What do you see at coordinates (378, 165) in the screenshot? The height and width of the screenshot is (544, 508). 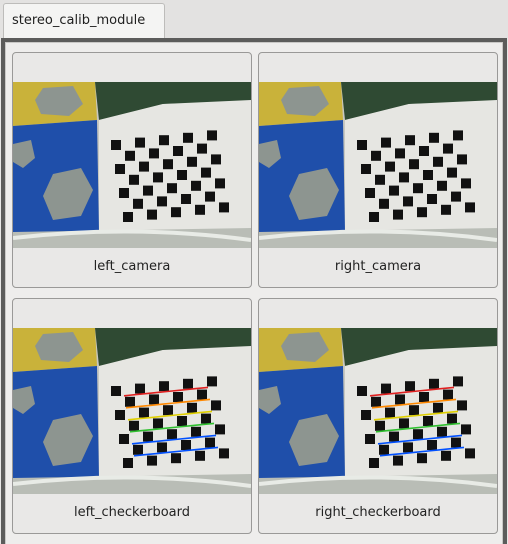 I see `right-camera-image` at bounding box center [378, 165].